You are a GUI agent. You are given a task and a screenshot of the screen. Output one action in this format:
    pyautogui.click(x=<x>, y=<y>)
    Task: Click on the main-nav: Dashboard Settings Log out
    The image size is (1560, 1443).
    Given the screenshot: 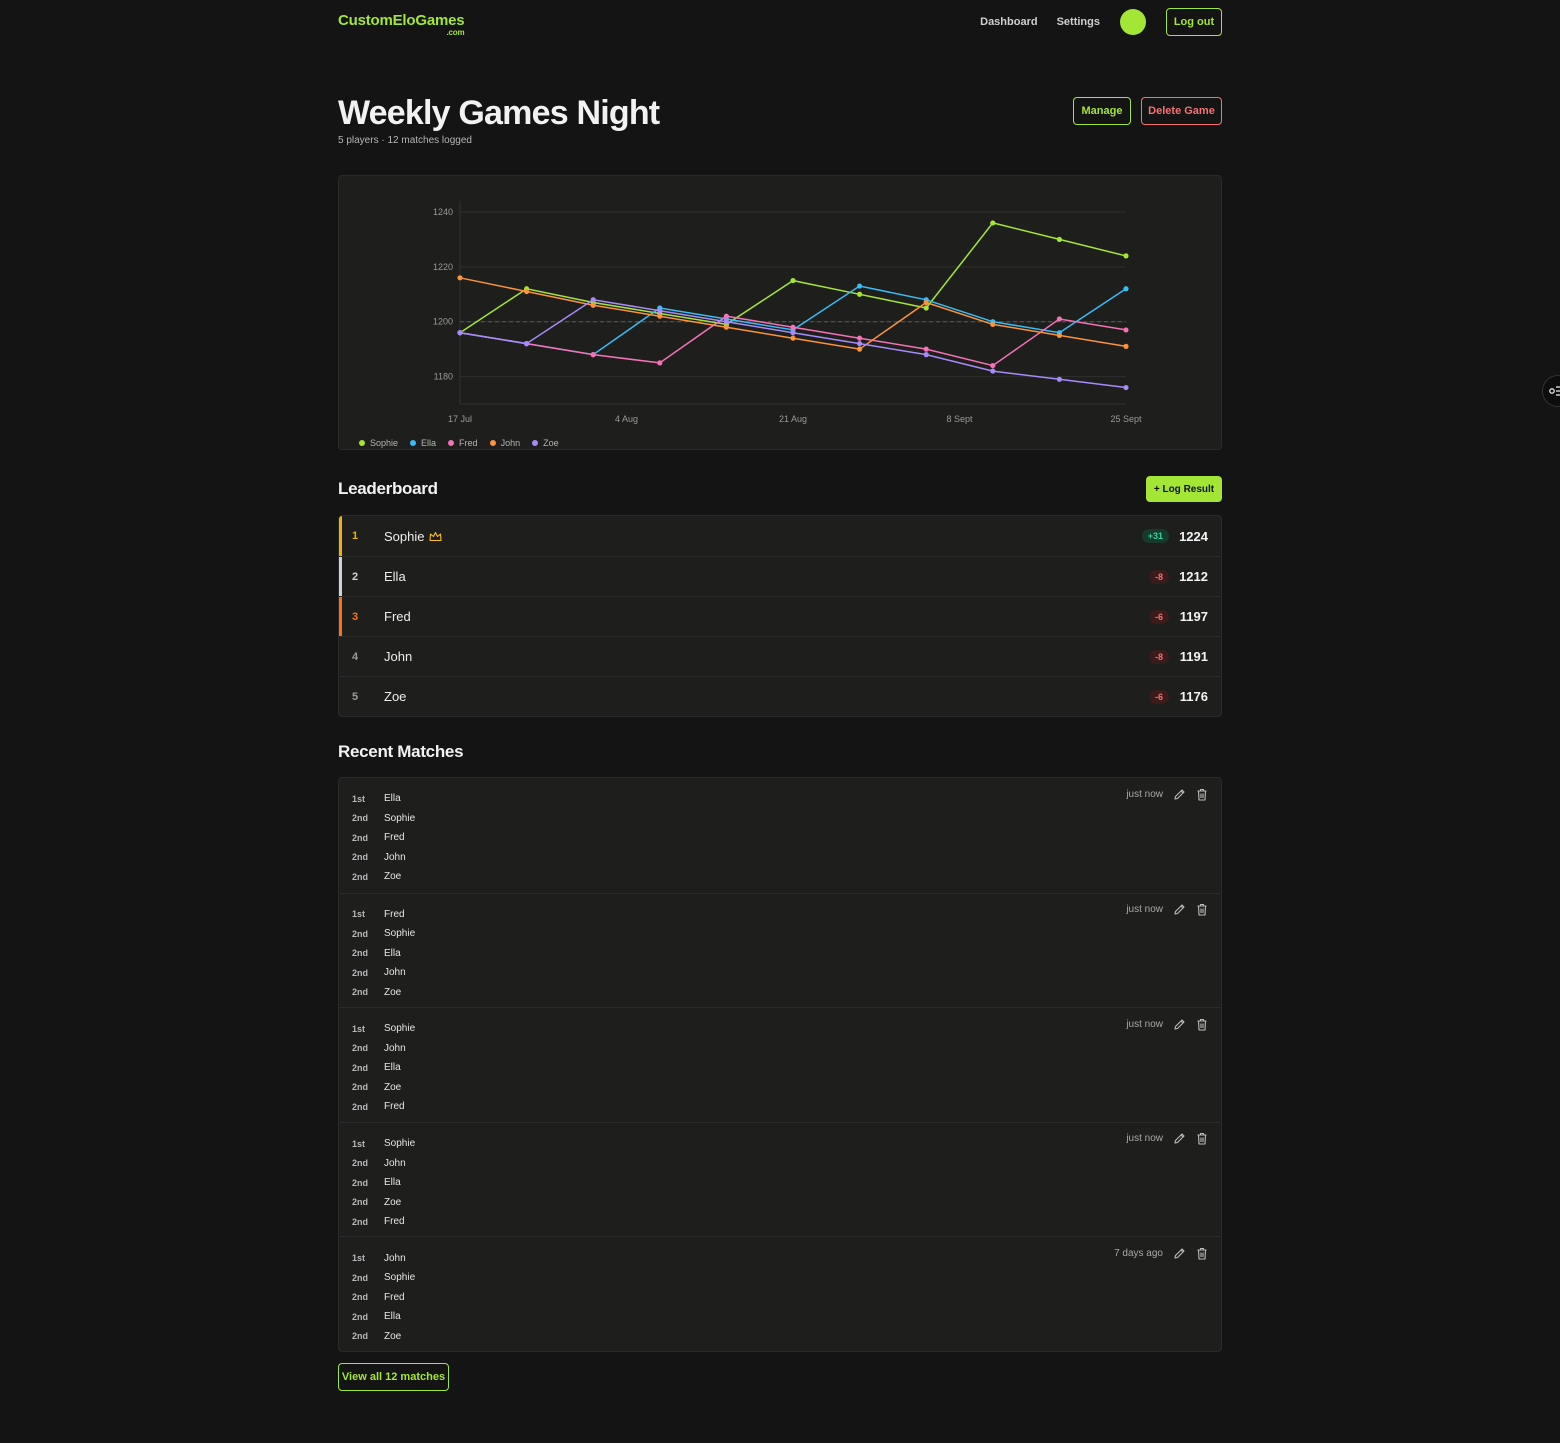 What is the action you would take?
    pyautogui.click(x=1101, y=22)
    